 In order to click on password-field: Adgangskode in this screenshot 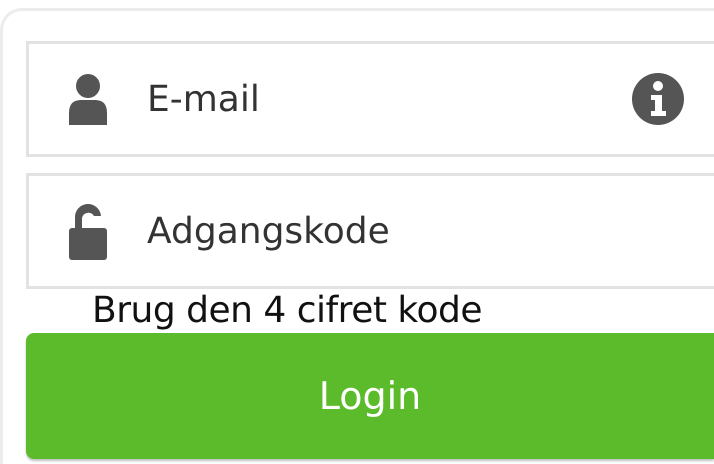, I will do `click(415, 231)`.